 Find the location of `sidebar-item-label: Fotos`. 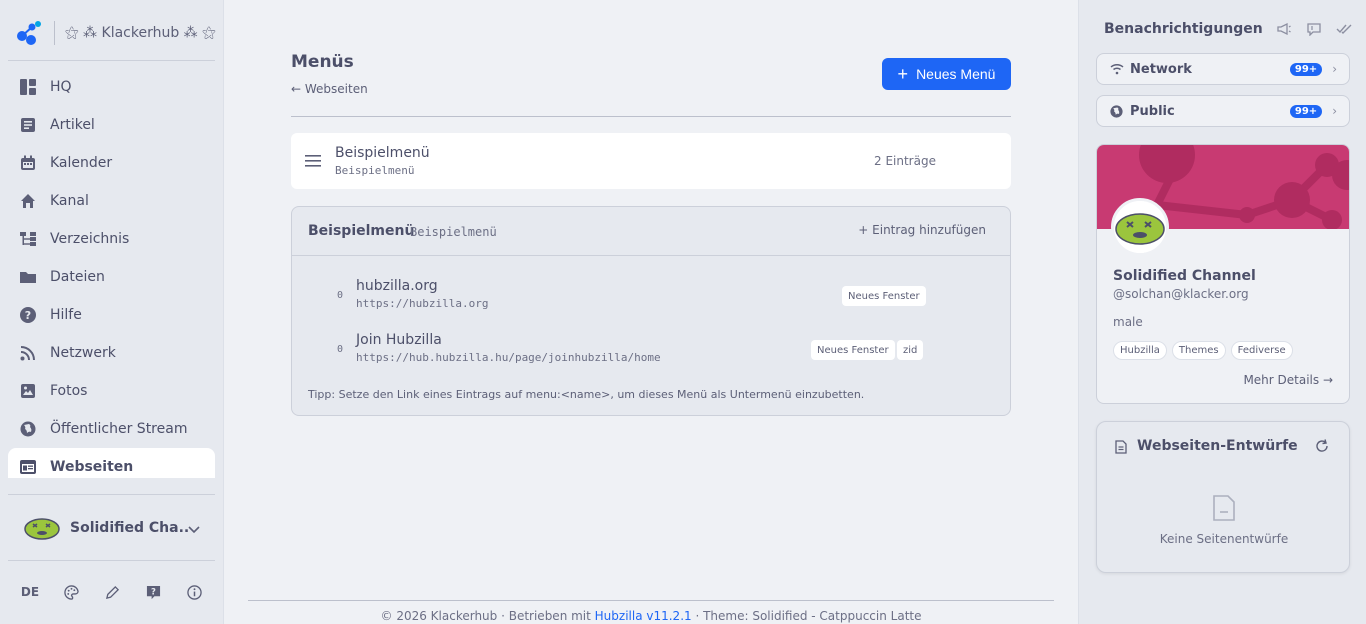

sidebar-item-label: Fotos is located at coordinates (69, 391).